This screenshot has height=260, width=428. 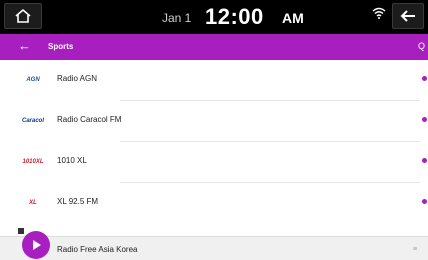 What do you see at coordinates (177, 18) in the screenshot?
I see `date-label: Jan 1` at bounding box center [177, 18].